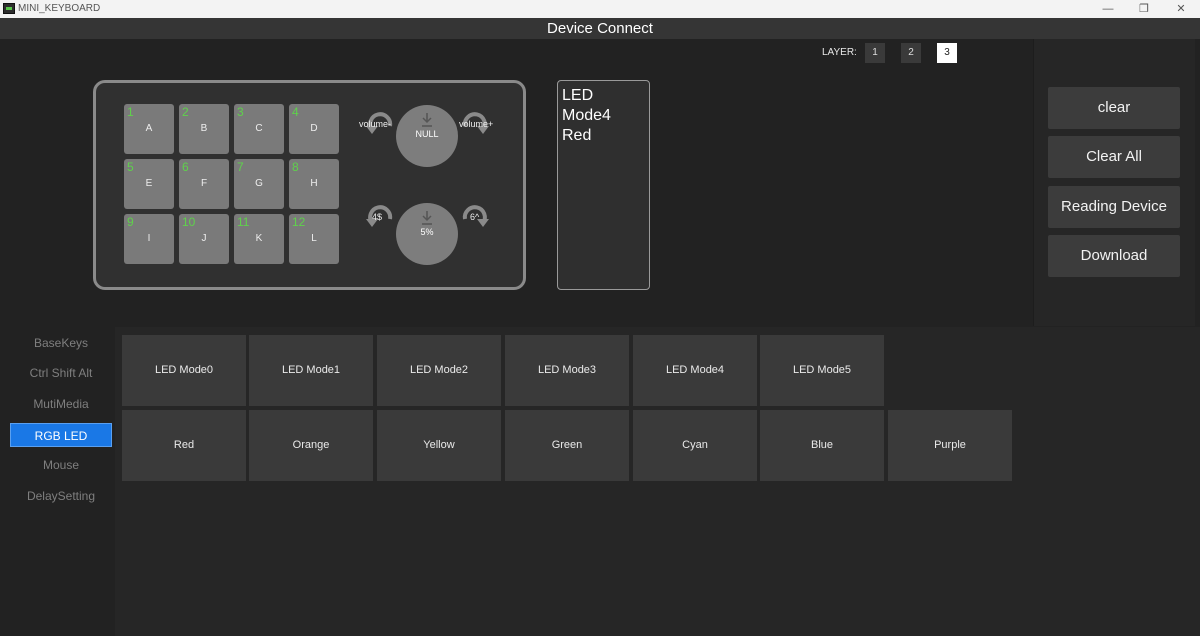  What do you see at coordinates (1114, 182) in the screenshot?
I see `action-panel` at bounding box center [1114, 182].